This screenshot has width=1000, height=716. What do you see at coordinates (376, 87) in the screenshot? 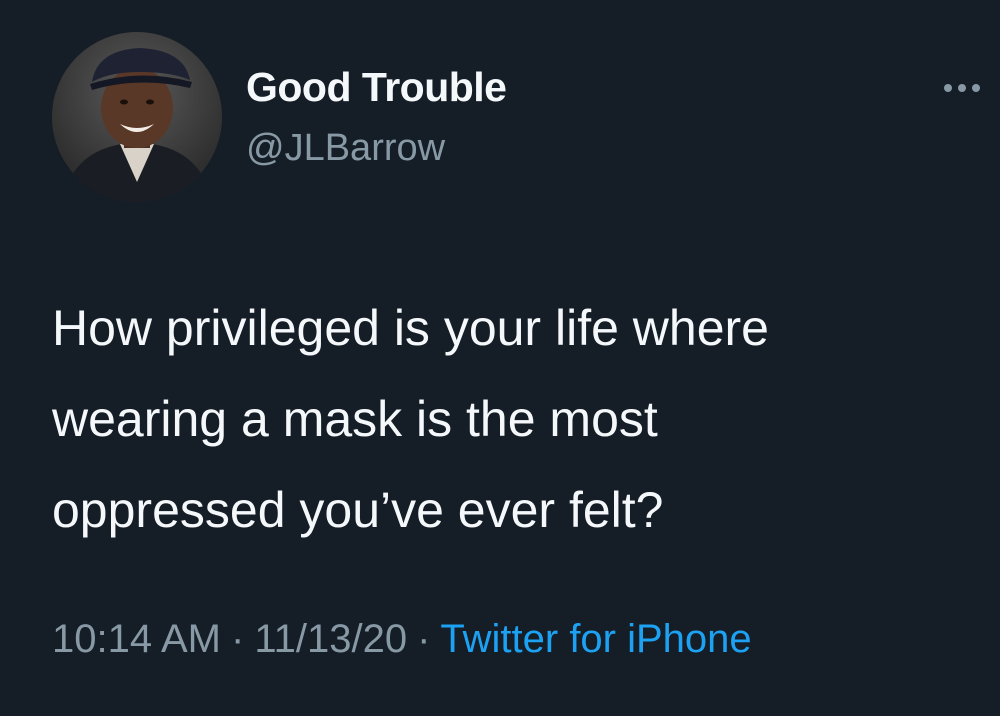
I see `display-name: Good Trouble` at bounding box center [376, 87].